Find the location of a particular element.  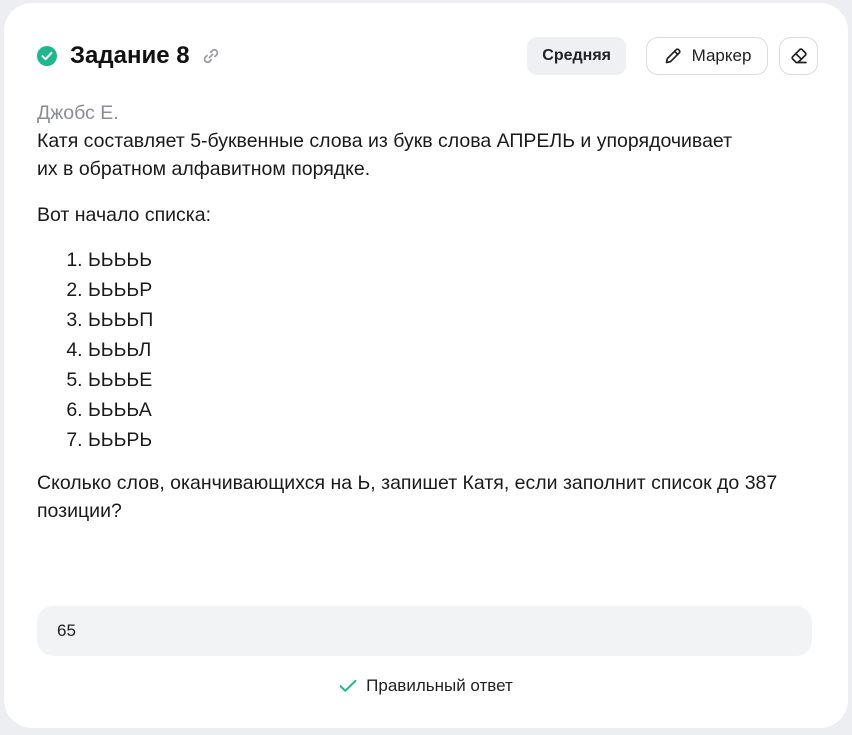

answer-field: 65 is located at coordinates (424, 631).